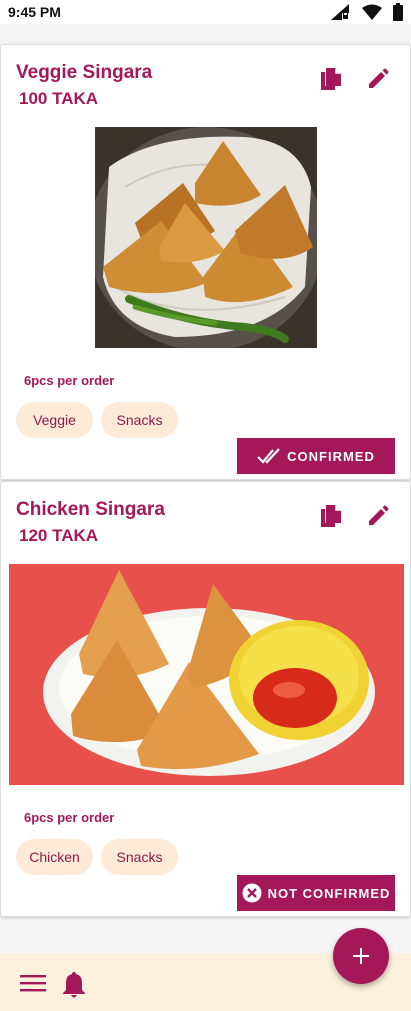 This screenshot has width=411, height=1011. Describe the element at coordinates (372, 12) in the screenshot. I see `wifi-icon` at that location.